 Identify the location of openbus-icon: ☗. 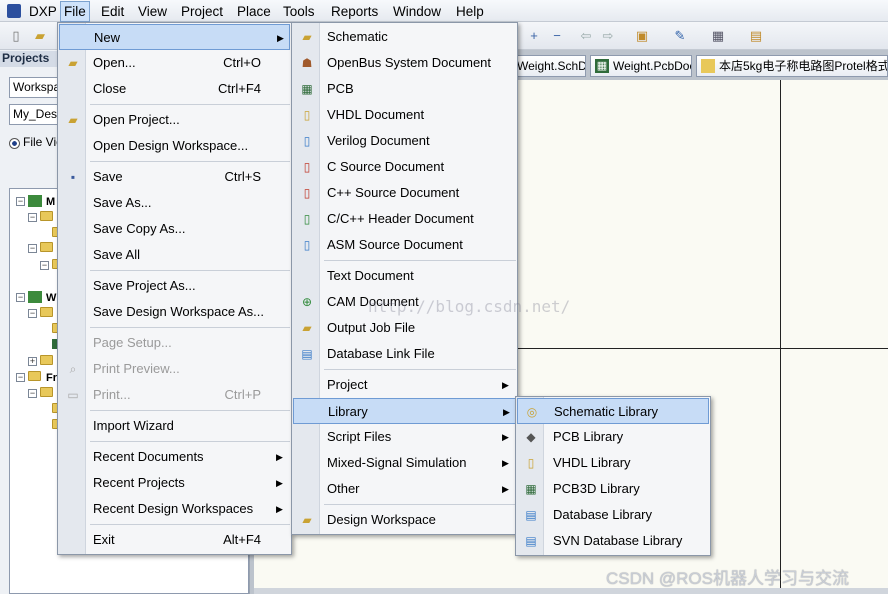
(307, 63).